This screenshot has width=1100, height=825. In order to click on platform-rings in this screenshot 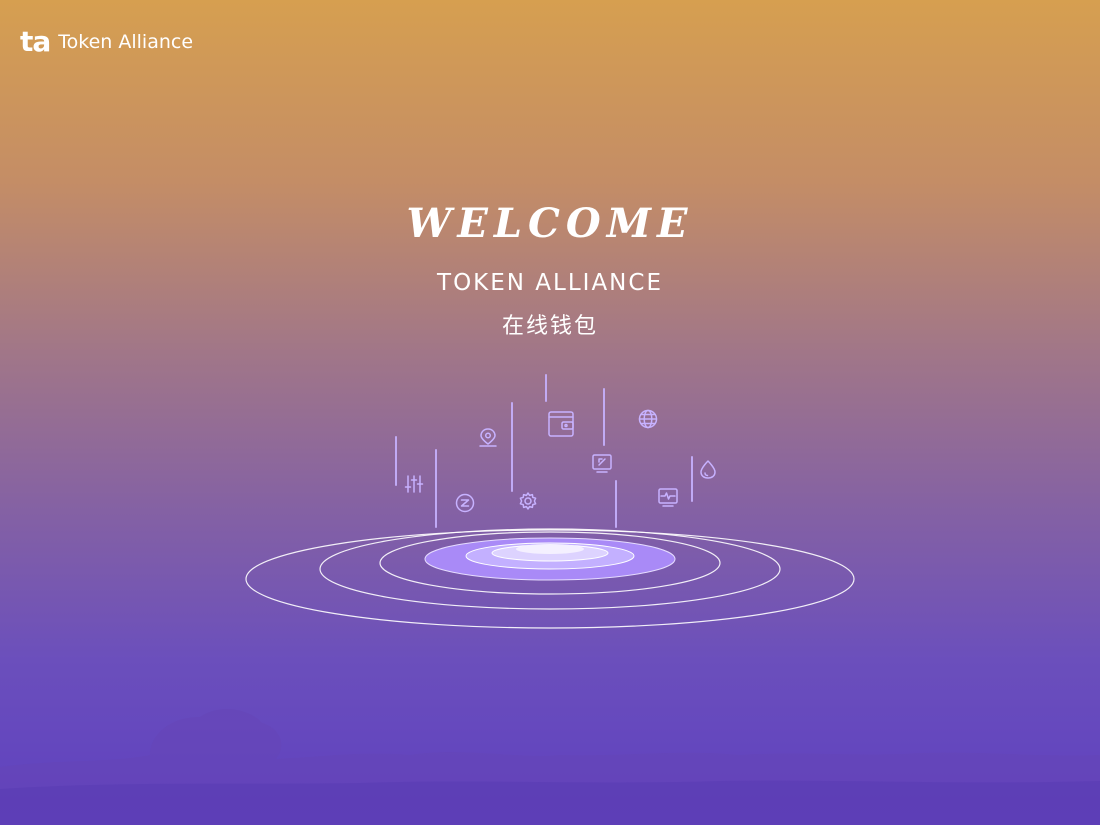, I will do `click(550, 578)`.